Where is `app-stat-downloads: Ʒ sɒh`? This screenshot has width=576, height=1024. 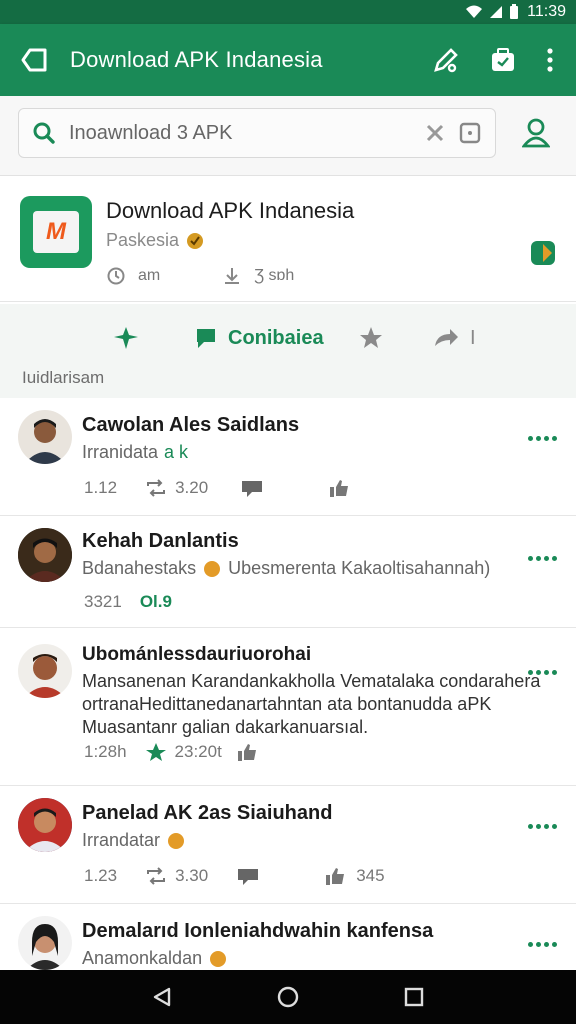 app-stat-downloads: Ʒ sɒh is located at coordinates (258, 276).